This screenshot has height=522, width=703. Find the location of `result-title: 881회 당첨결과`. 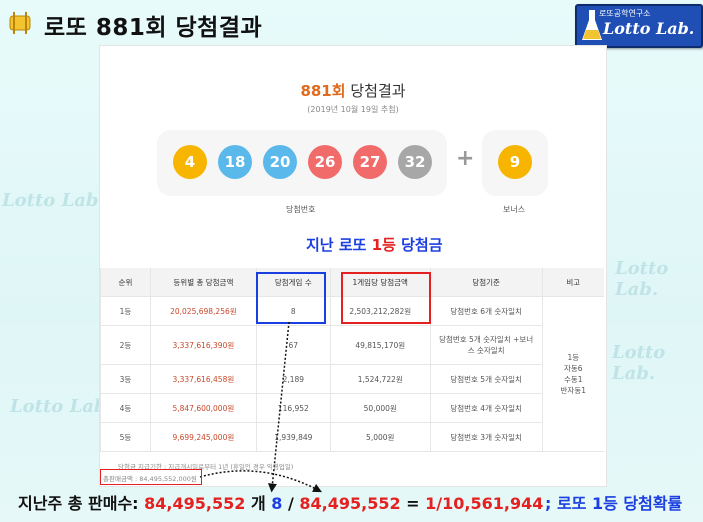

result-title: 881회 당첨결과 is located at coordinates (353, 90).